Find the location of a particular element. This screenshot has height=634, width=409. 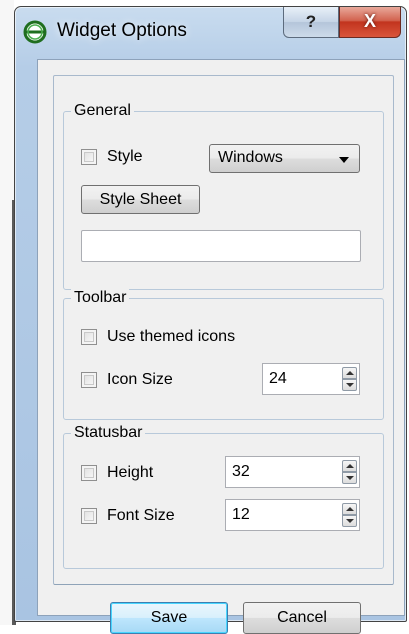

statusbar-group-title: Statusbar is located at coordinates (108, 433).